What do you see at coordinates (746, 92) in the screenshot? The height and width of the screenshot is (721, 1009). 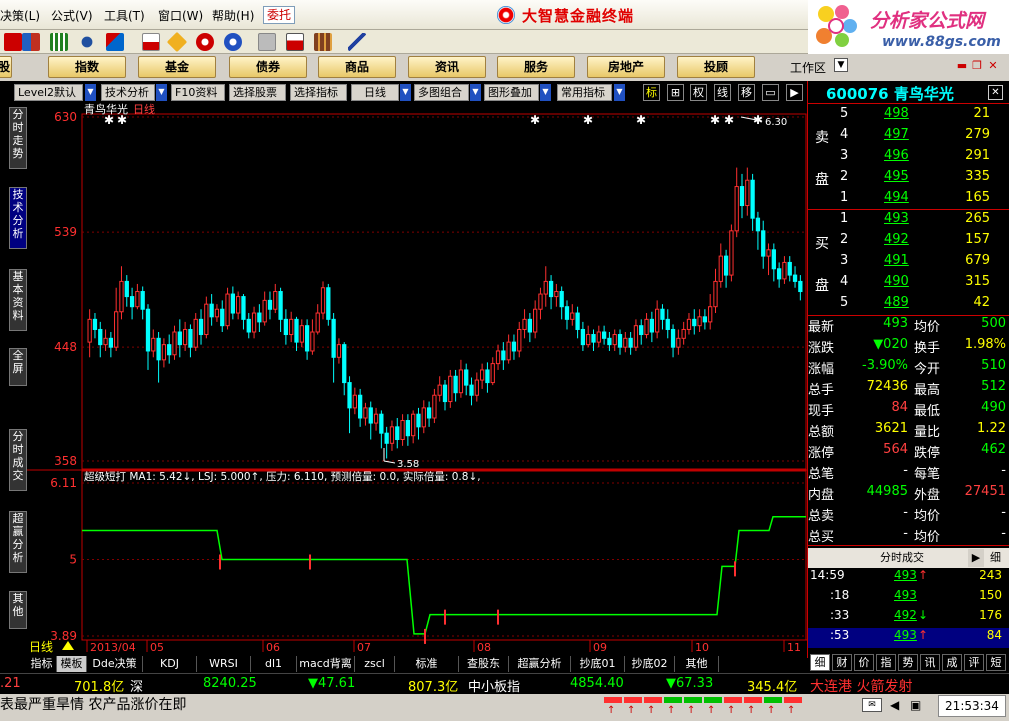 I see `move-icon: 移` at bounding box center [746, 92].